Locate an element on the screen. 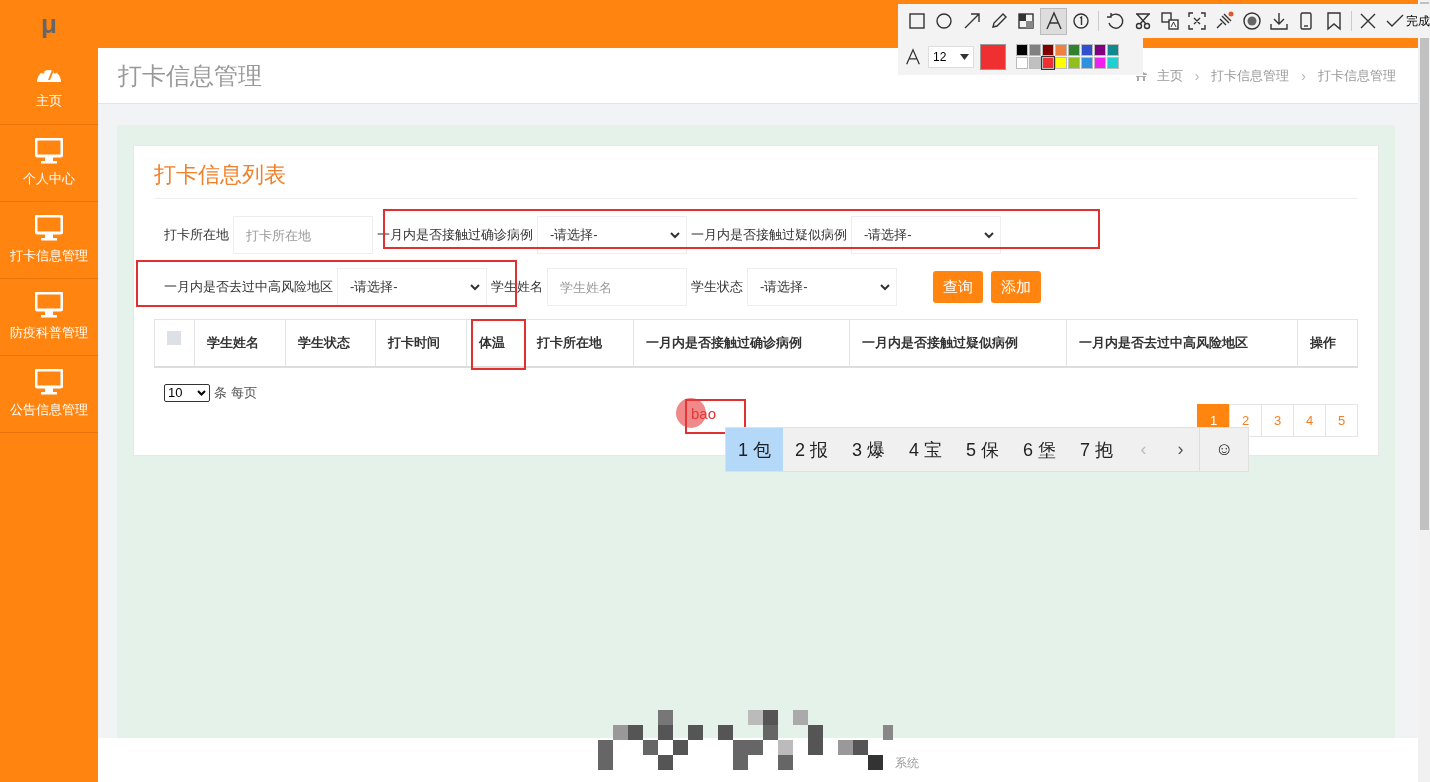  column-header: 学生状态 is located at coordinates (330, 343).